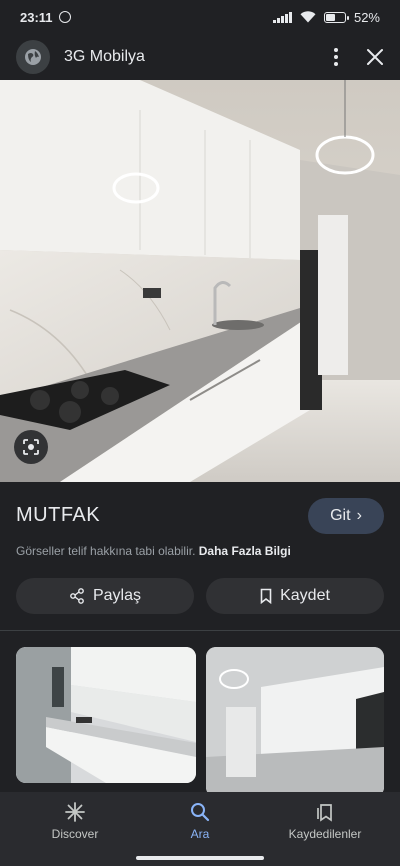  What do you see at coordinates (33, 57) in the screenshot?
I see `globe-icon` at bounding box center [33, 57].